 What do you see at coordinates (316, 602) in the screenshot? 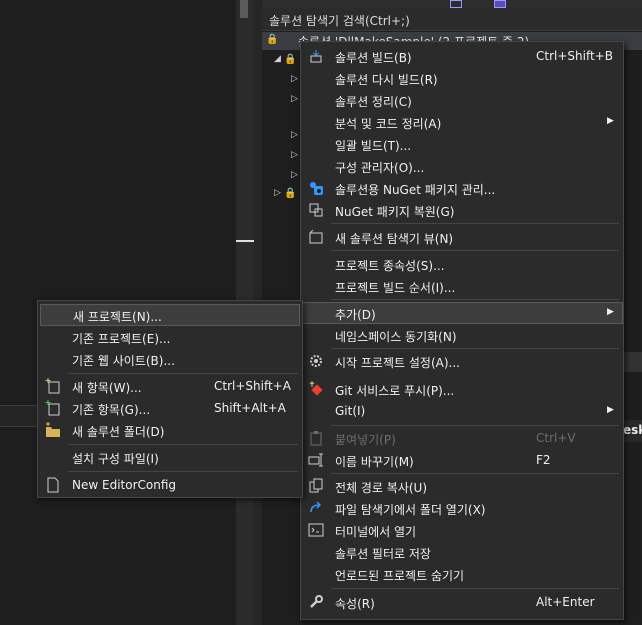
I see `wrench-icon` at bounding box center [316, 602].